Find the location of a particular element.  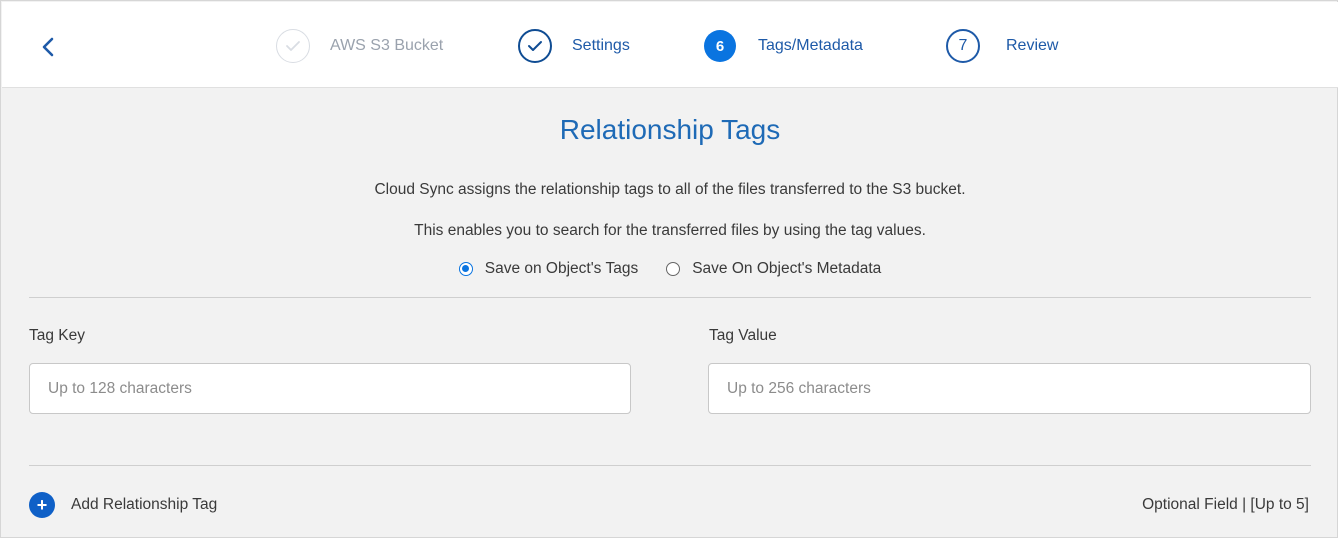

step-number-badge: 6 is located at coordinates (720, 46).